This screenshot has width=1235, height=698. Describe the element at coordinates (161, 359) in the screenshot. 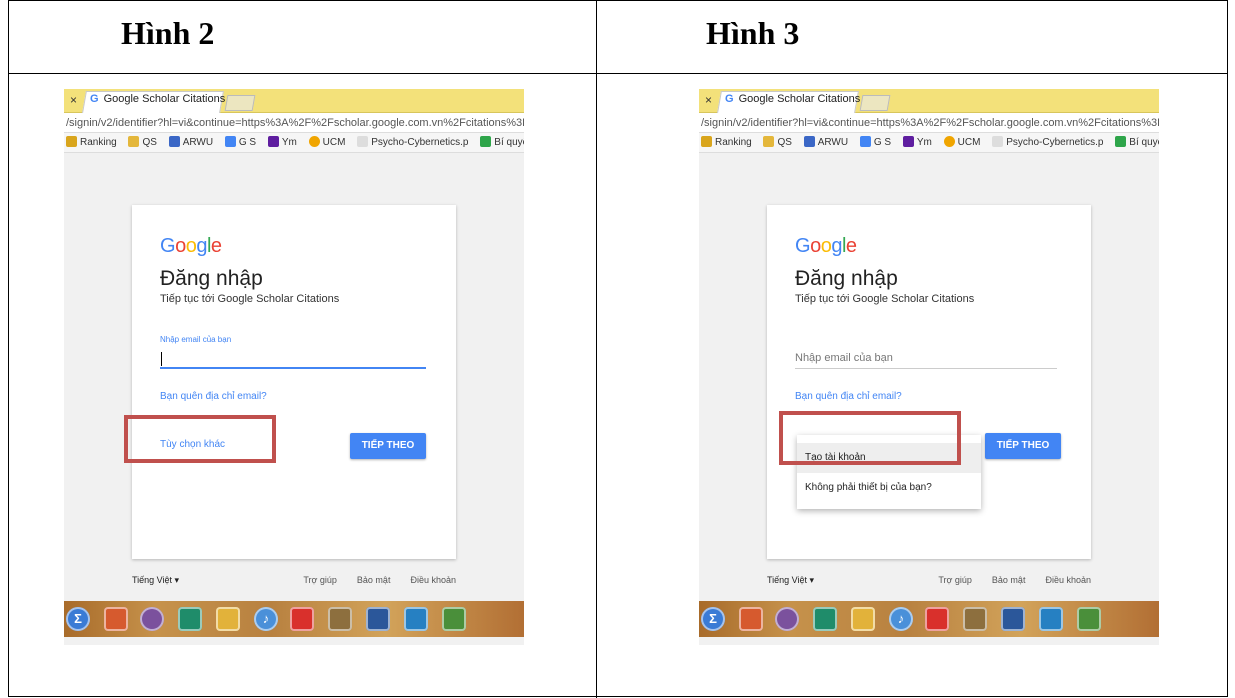

I see `text-caret` at that location.